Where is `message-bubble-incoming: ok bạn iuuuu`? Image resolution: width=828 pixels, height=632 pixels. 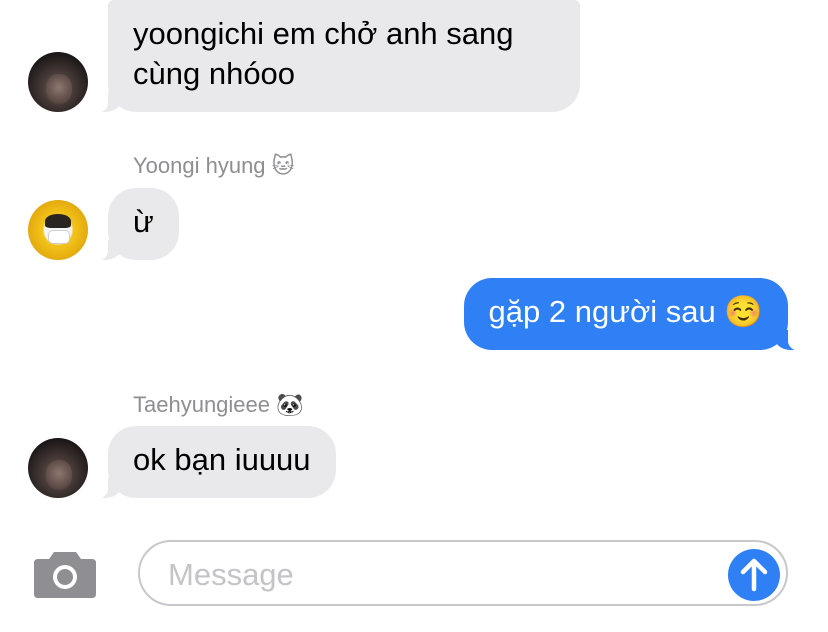
message-bubble-incoming: ok bạn iuuuu is located at coordinates (214, 462).